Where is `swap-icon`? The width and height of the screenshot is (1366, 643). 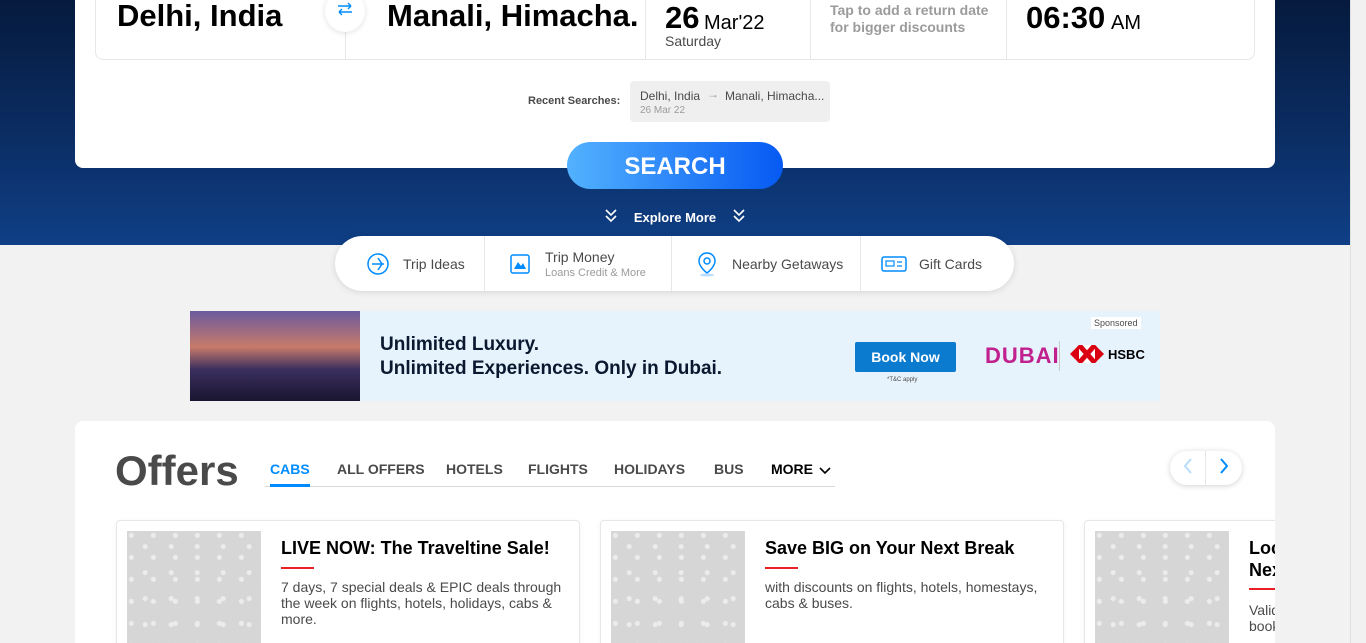
swap-icon is located at coordinates (345, 11).